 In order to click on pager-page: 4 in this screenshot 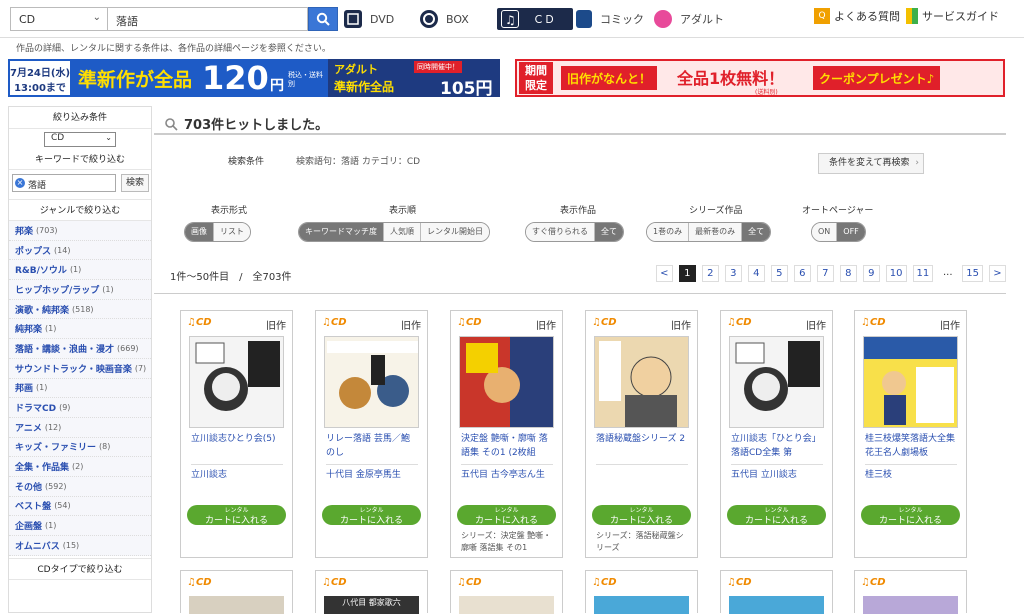, I will do `click(756, 273)`.